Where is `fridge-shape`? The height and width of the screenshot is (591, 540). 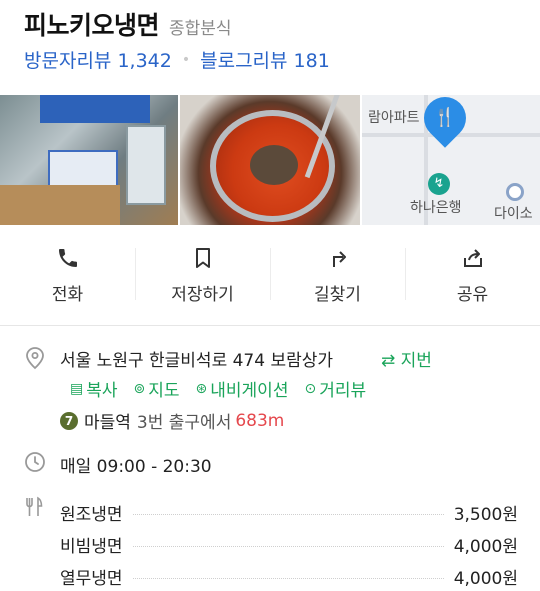
fridge-shape is located at coordinates (146, 165).